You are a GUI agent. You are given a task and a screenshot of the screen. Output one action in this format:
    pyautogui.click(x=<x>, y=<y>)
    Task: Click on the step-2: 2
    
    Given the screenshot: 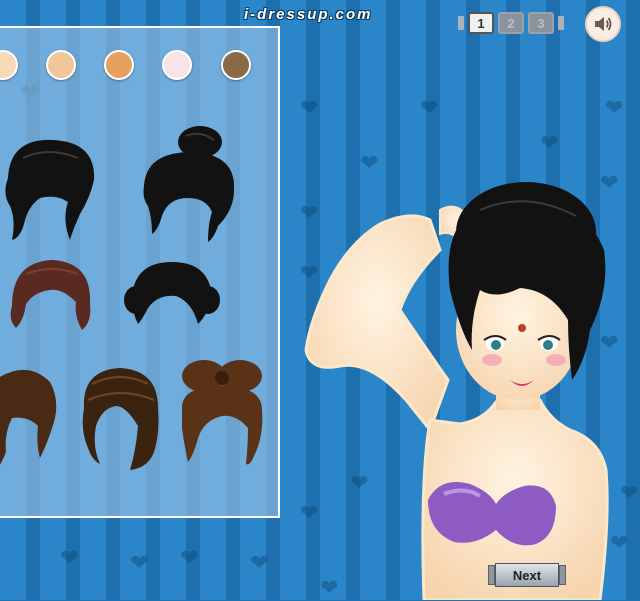 What is the action you would take?
    pyautogui.click(x=511, y=23)
    